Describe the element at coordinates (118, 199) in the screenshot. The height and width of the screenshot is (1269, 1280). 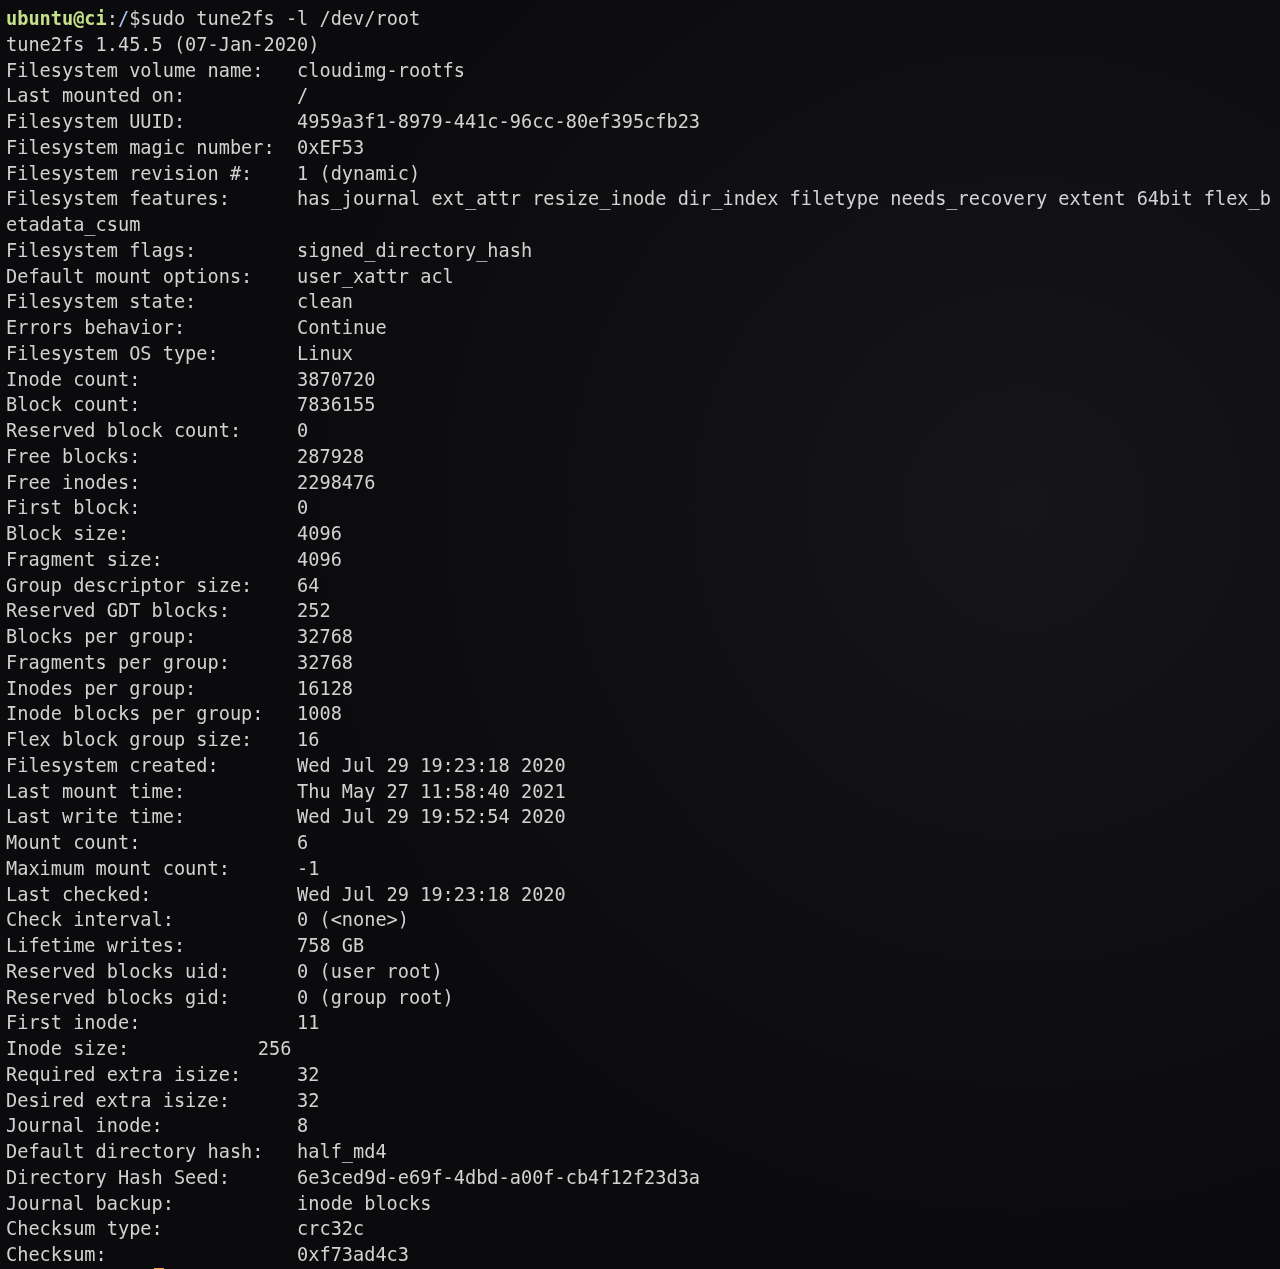
I see `field-label: Filesystem features:` at that location.